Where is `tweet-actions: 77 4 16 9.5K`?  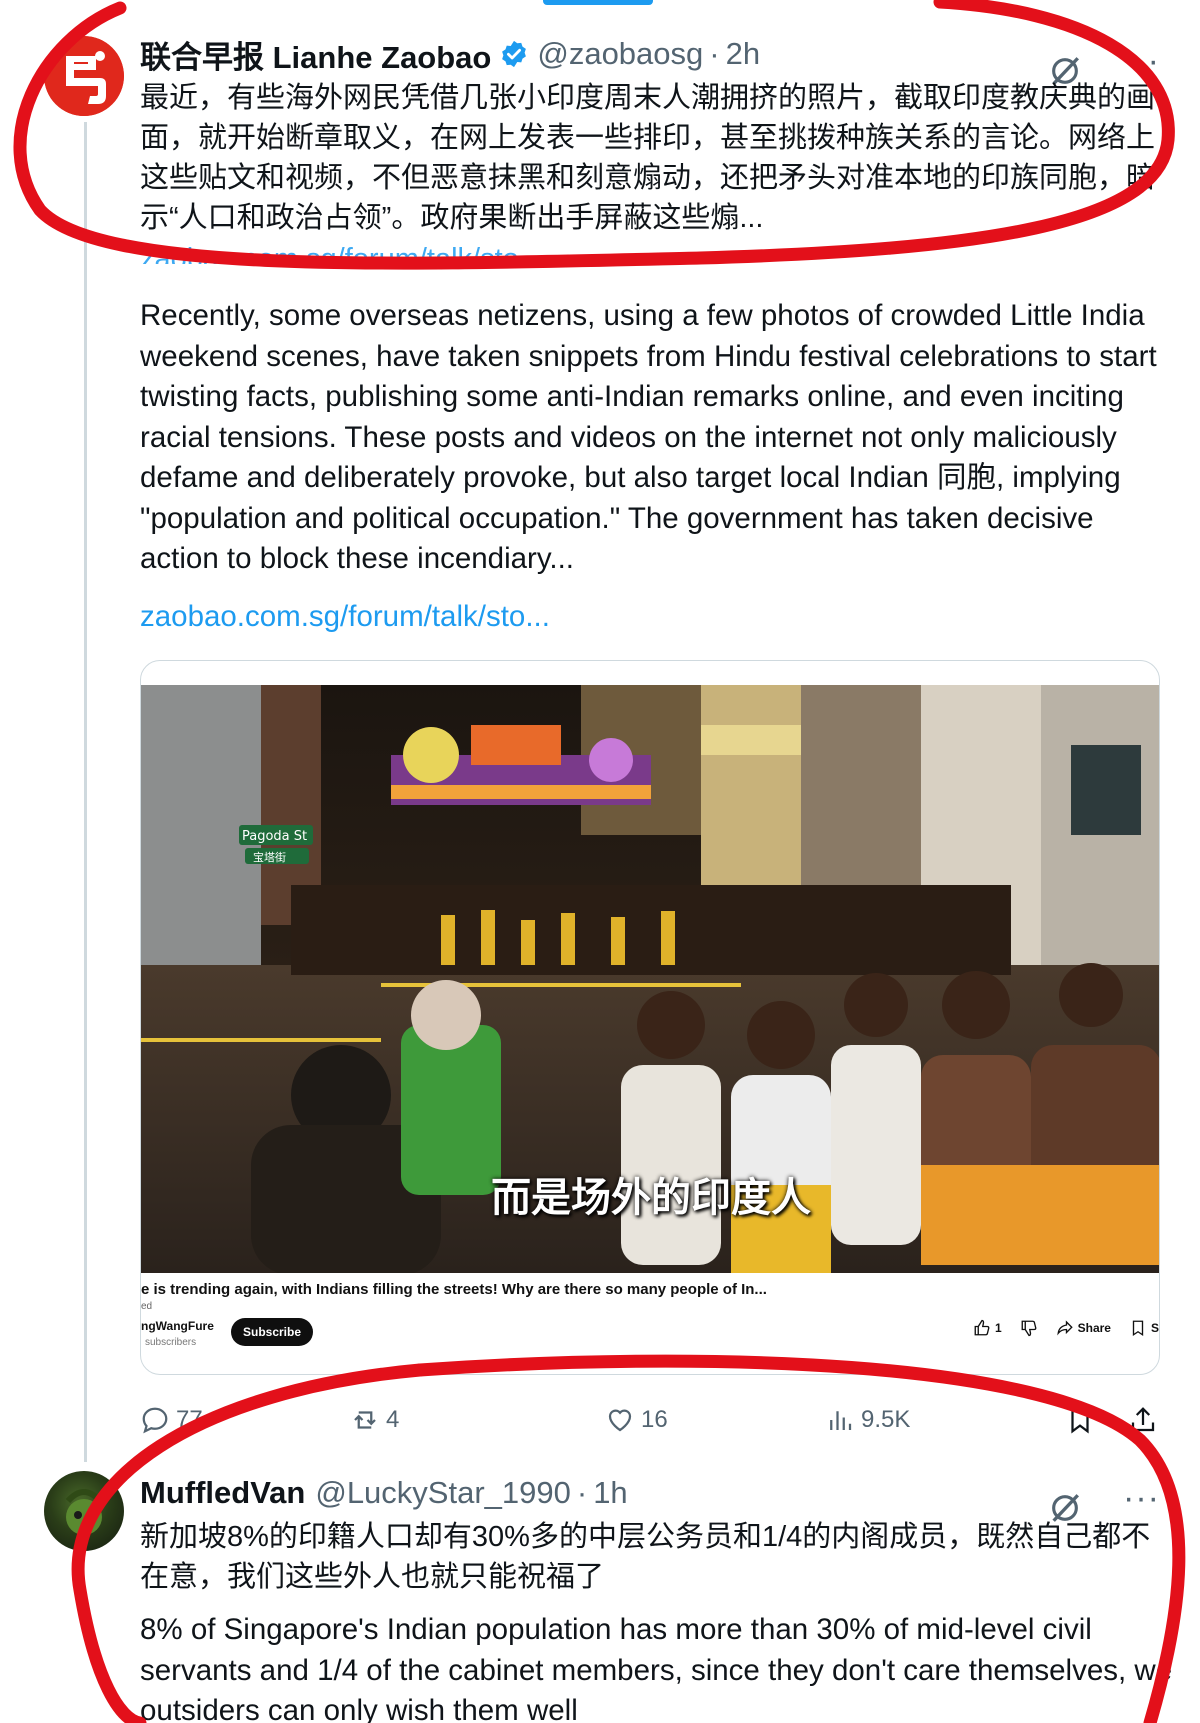
tweet-actions: 77 4 16 9.5K is located at coordinates (655, 1425).